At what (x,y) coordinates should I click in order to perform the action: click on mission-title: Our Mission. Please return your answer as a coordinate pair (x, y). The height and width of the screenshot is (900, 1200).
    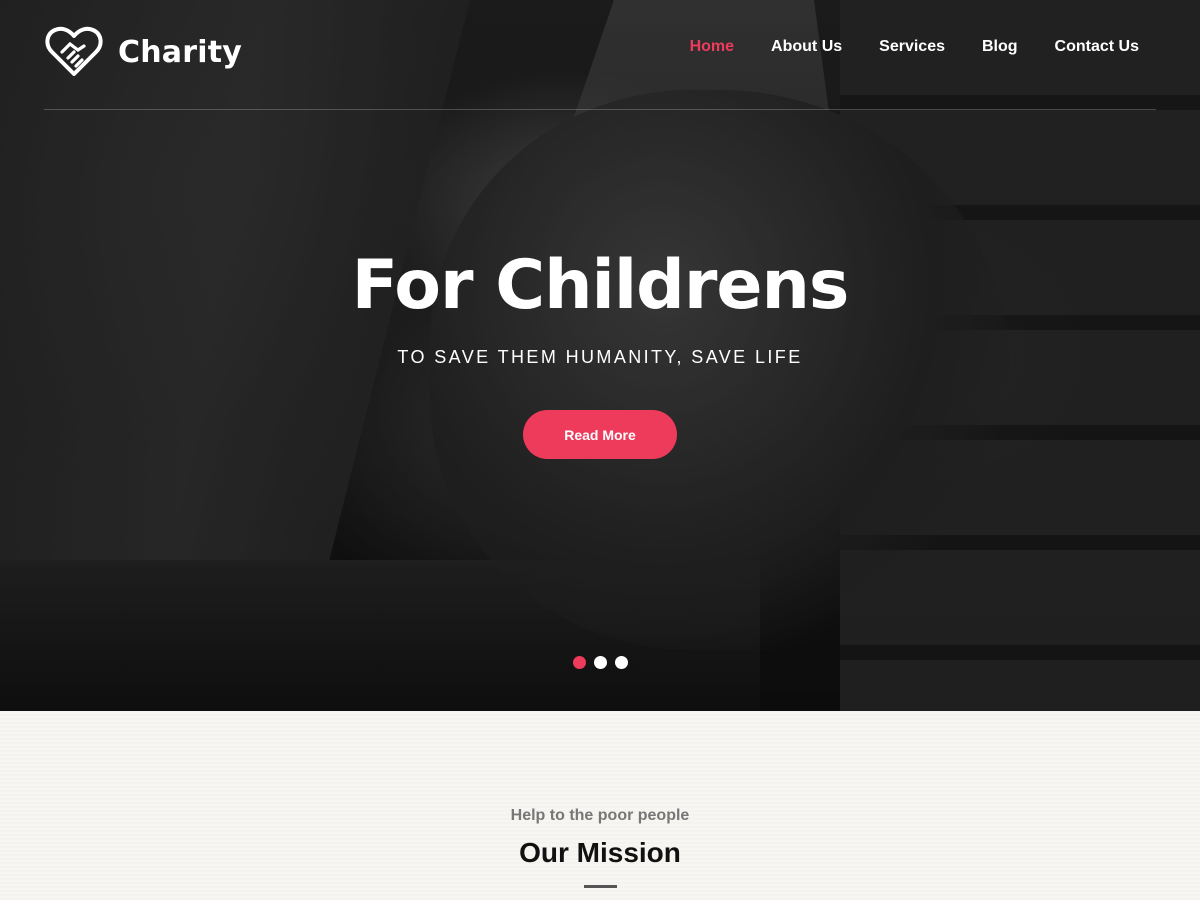
    Looking at the image, I should click on (600, 852).